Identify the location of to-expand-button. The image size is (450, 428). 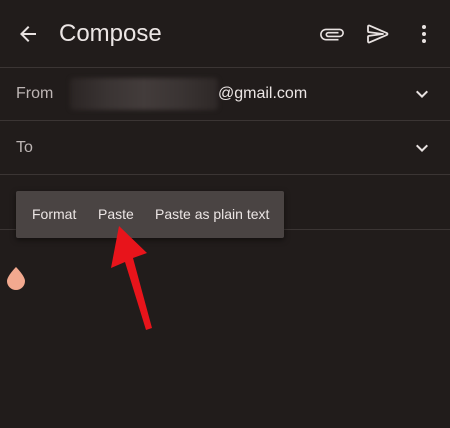
(422, 148).